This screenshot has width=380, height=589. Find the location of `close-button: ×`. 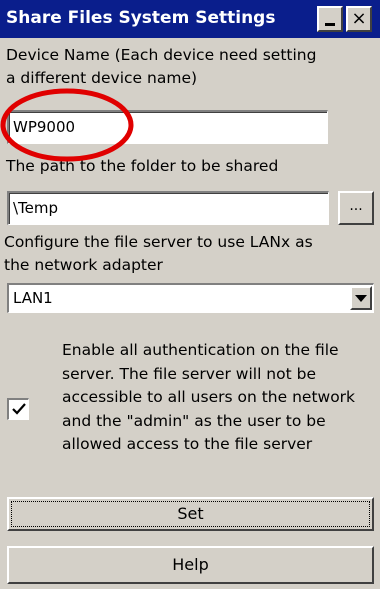

close-button: × is located at coordinates (359, 19).